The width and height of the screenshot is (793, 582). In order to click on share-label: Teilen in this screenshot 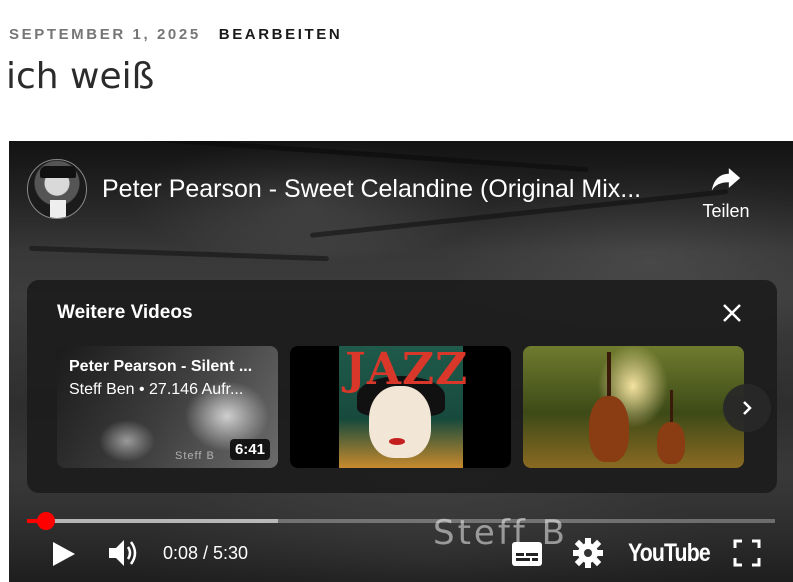, I will do `click(726, 211)`.